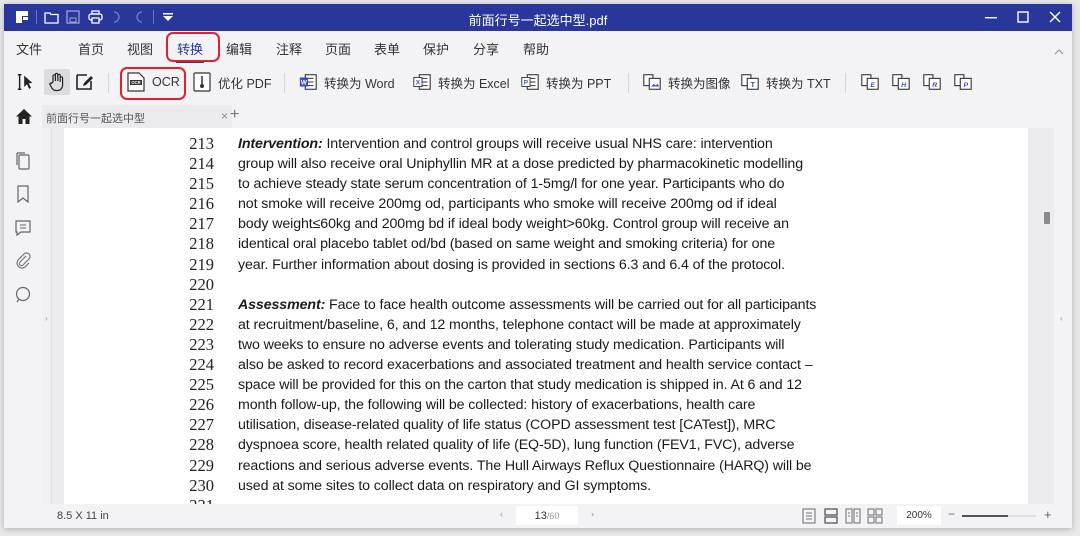 This screenshot has width=1080, height=536. What do you see at coordinates (23, 161) in the screenshot?
I see `pages-icon` at bounding box center [23, 161].